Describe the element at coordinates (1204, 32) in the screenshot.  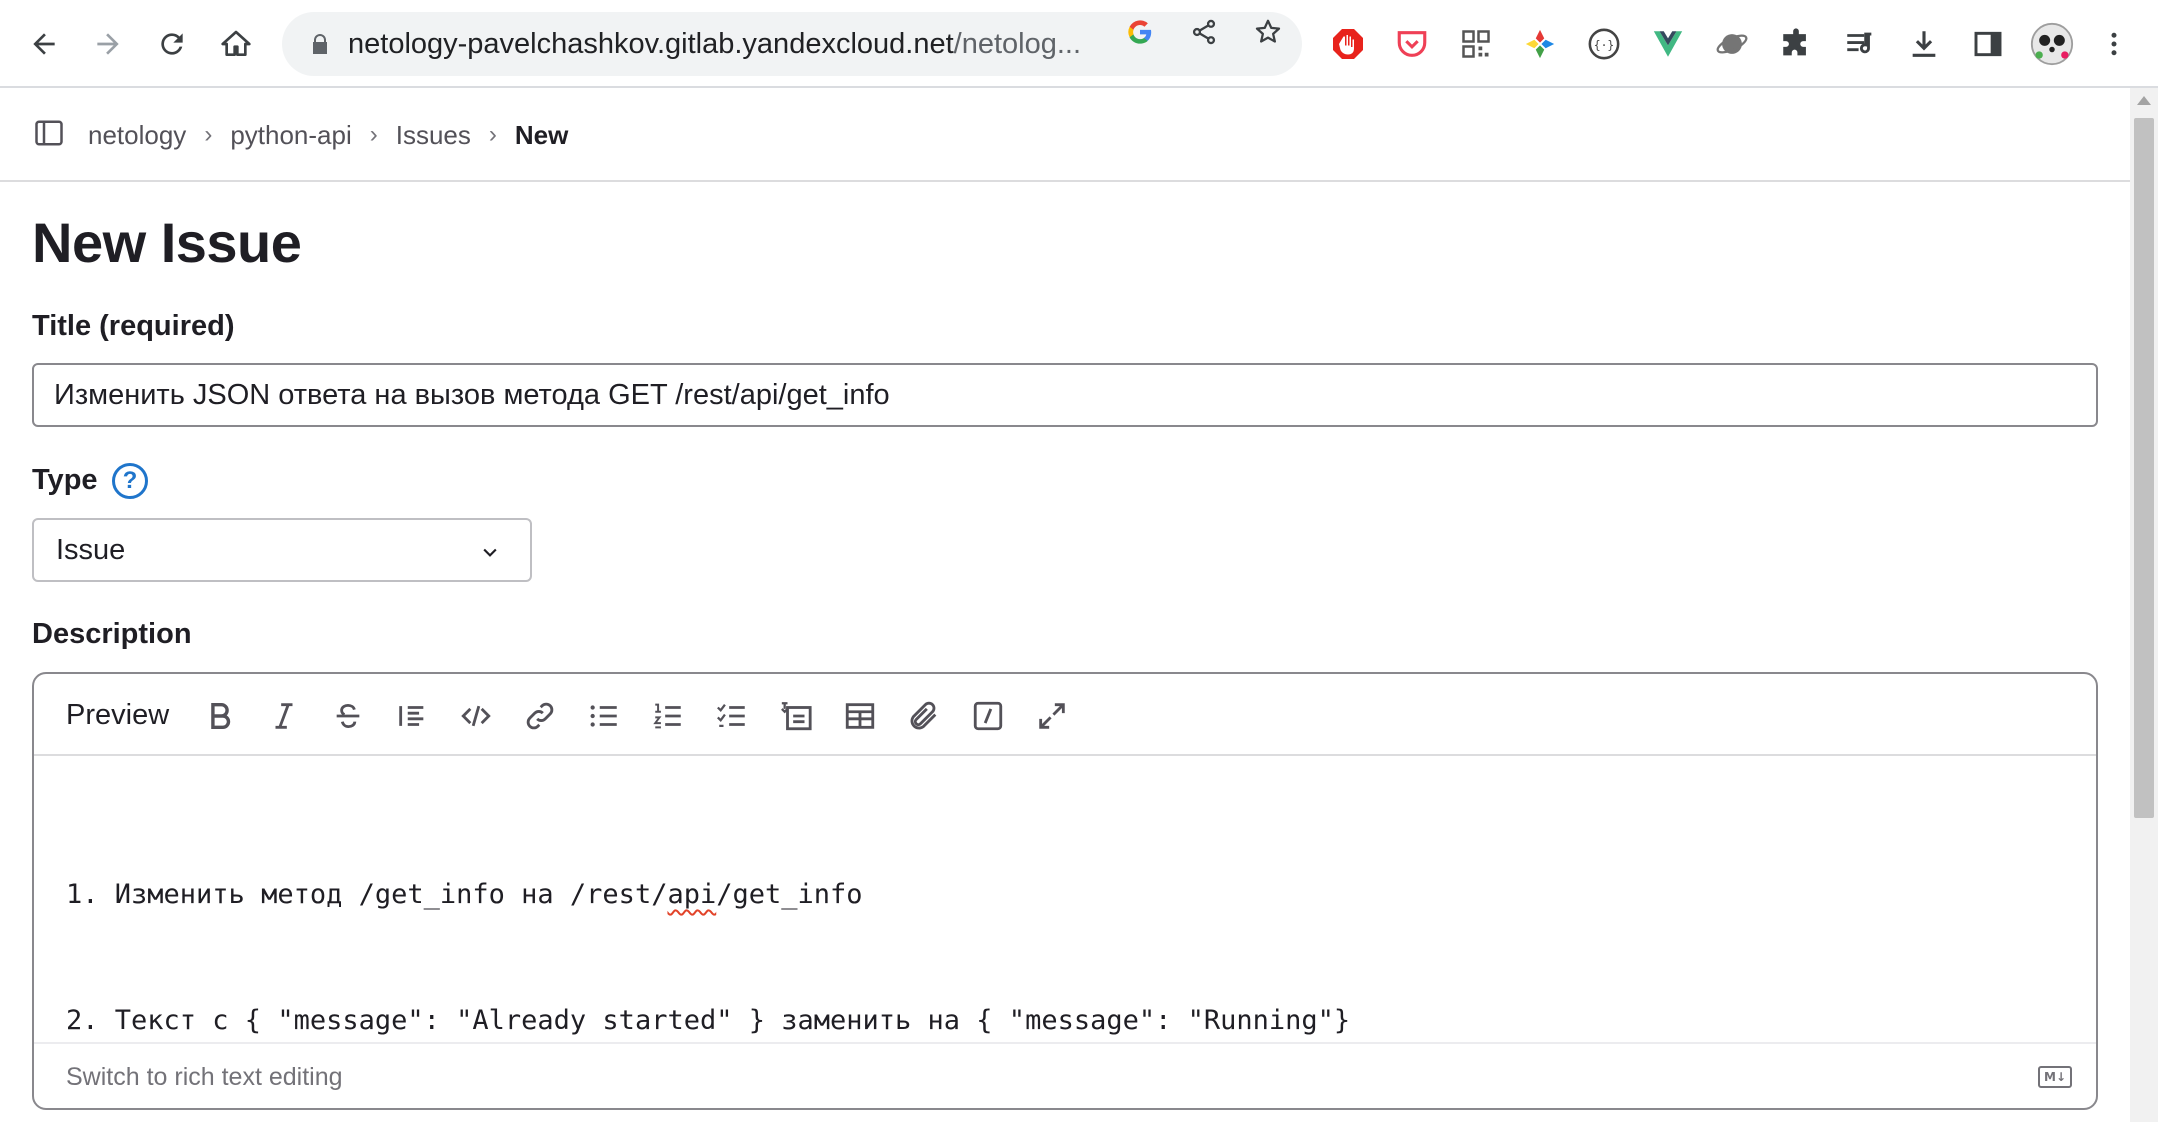
I see `share-icon` at that location.